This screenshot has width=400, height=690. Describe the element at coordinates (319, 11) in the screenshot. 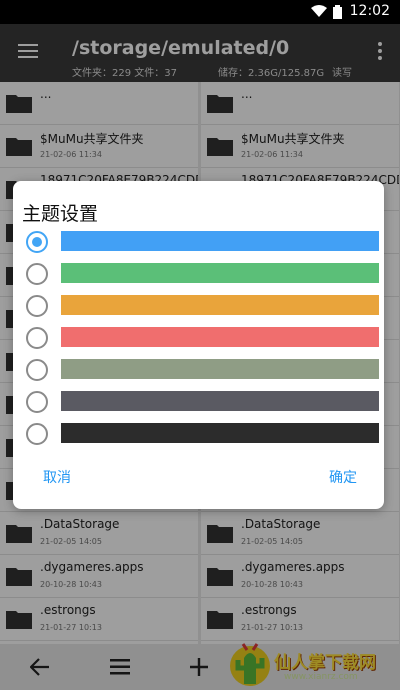

I see `wifi-icon` at that location.